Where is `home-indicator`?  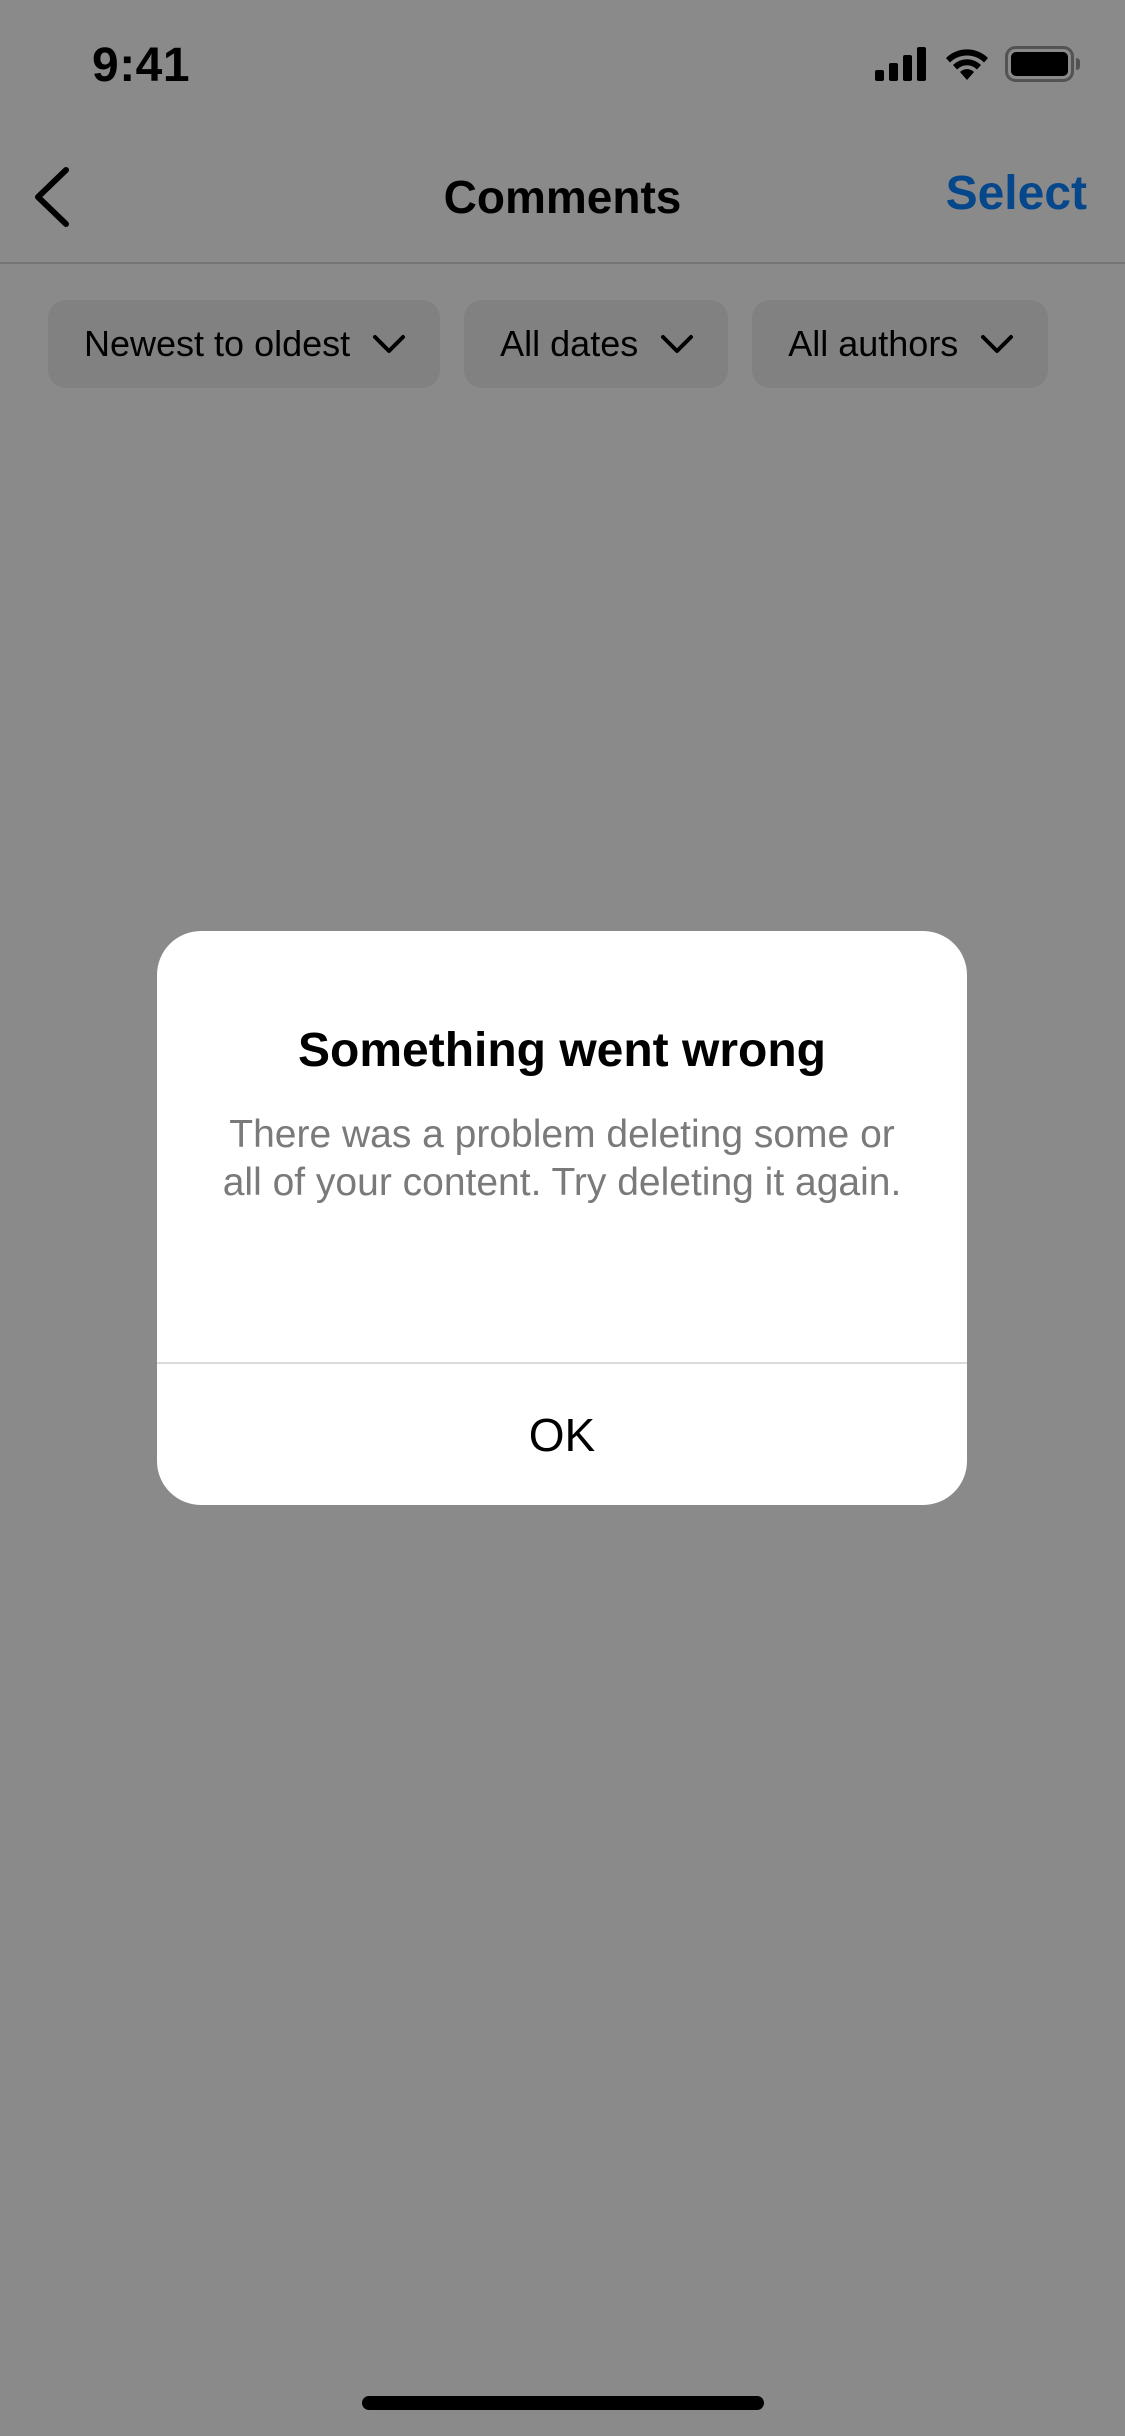
home-indicator is located at coordinates (563, 2403).